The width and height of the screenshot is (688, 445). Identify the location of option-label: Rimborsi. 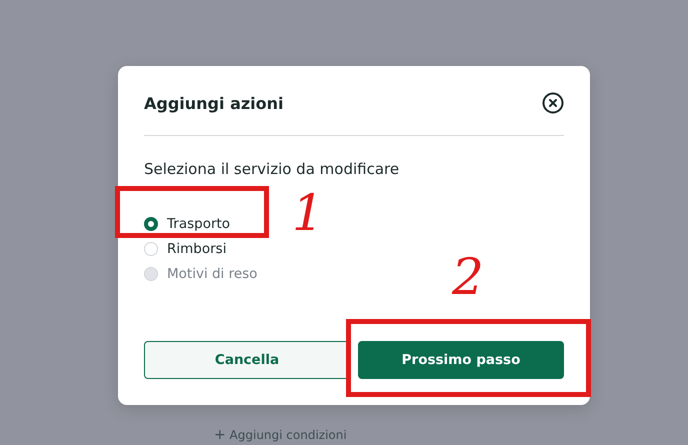
(196, 249).